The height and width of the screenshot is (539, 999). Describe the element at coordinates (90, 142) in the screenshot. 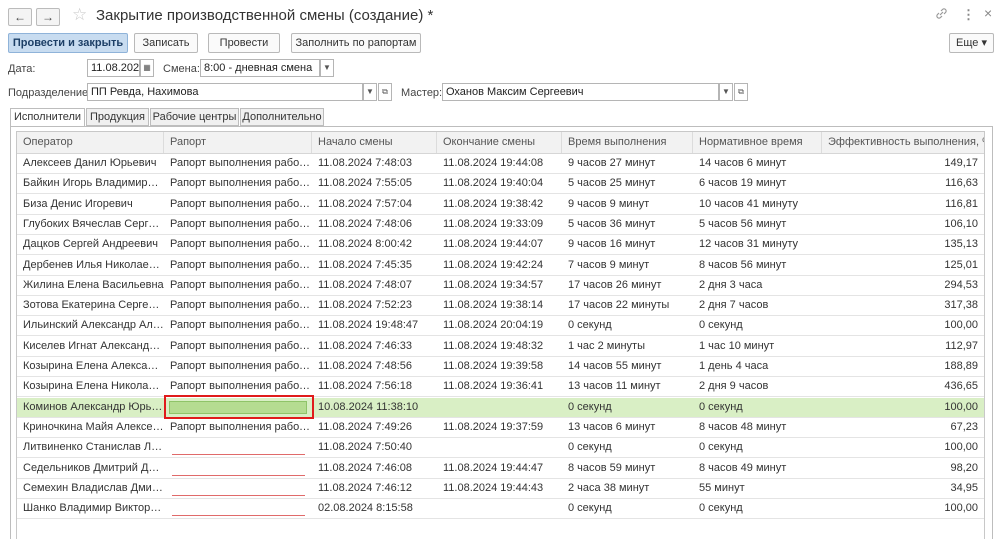

I see `column-header: Оператор` at that location.